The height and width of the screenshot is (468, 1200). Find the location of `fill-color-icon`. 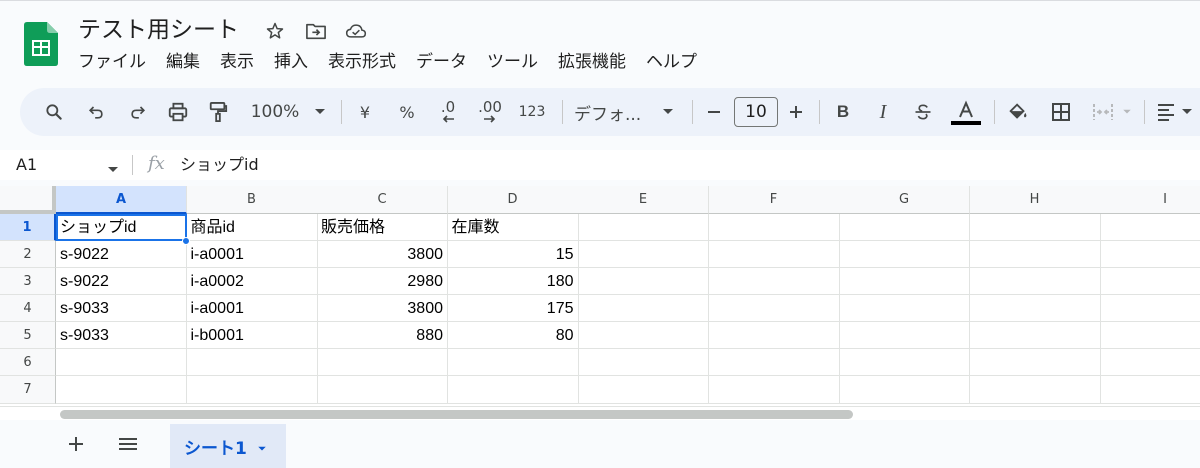

fill-color-icon is located at coordinates (1018, 112).